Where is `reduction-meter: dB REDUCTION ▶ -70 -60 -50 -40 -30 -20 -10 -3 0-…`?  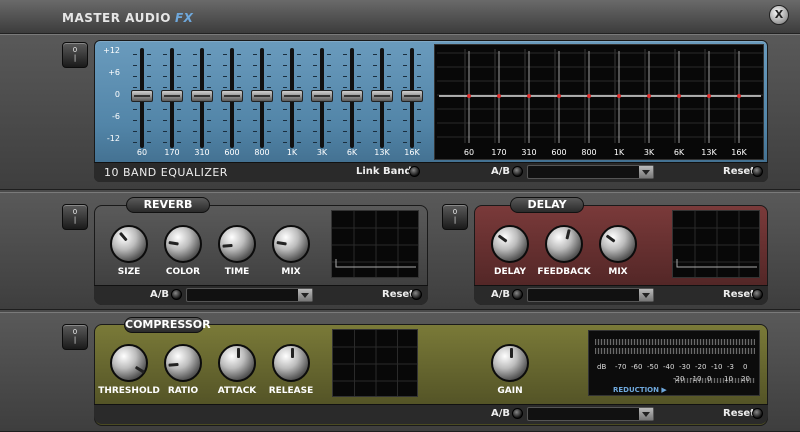
reduction-meter: dB REDUCTION ▶ -70 -60 -50 -40 -30 -20 -10 -3 0-… is located at coordinates (674, 363).